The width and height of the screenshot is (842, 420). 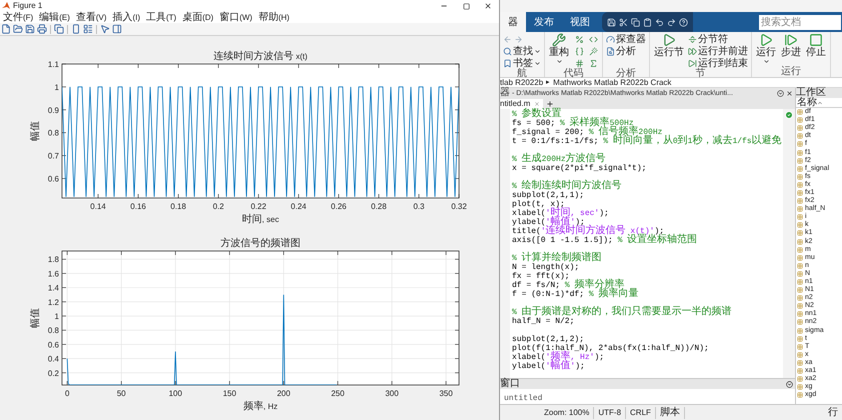 What do you see at coordinates (550, 104) in the screenshot?
I see `new-tab-icon` at bounding box center [550, 104].